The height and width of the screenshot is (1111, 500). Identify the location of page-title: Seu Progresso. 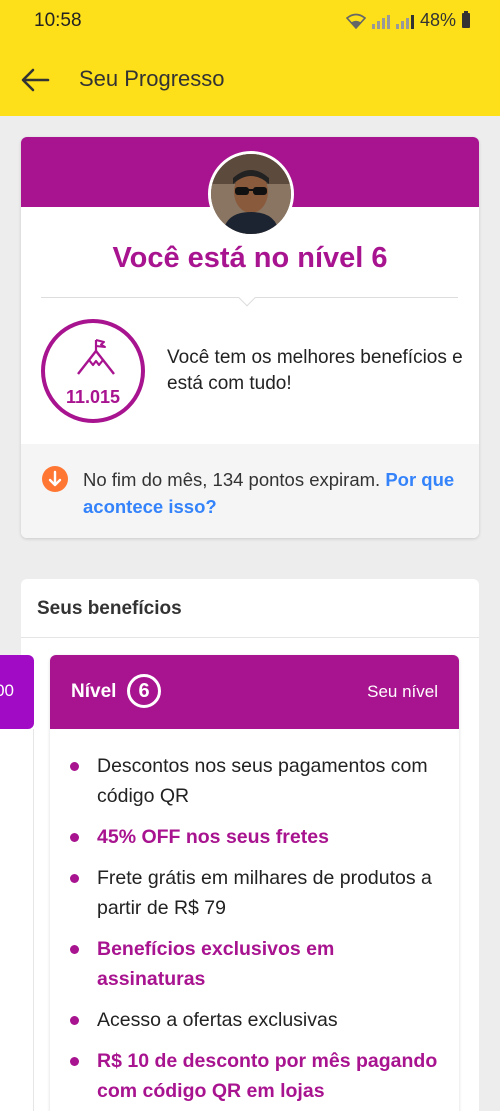
(152, 78).